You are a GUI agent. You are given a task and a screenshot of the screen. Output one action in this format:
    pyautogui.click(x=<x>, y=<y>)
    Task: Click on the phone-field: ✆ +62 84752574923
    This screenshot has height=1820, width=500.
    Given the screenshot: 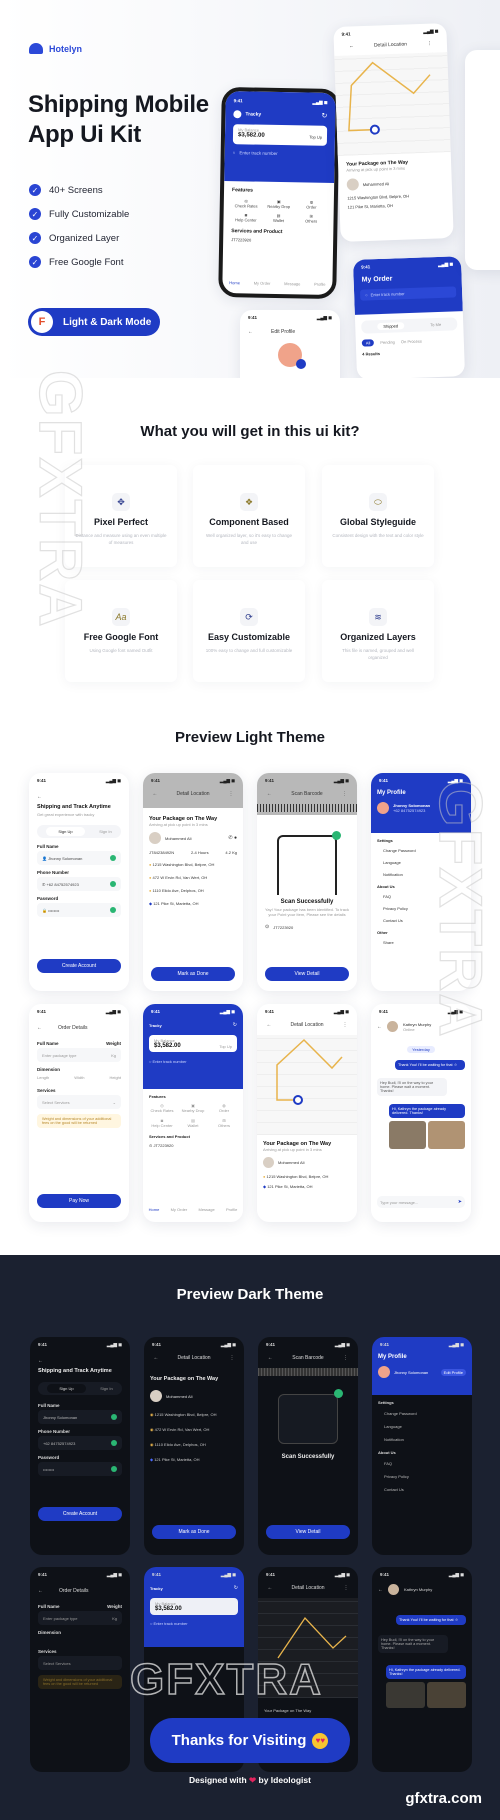 What is the action you would take?
    pyautogui.click(x=79, y=884)
    